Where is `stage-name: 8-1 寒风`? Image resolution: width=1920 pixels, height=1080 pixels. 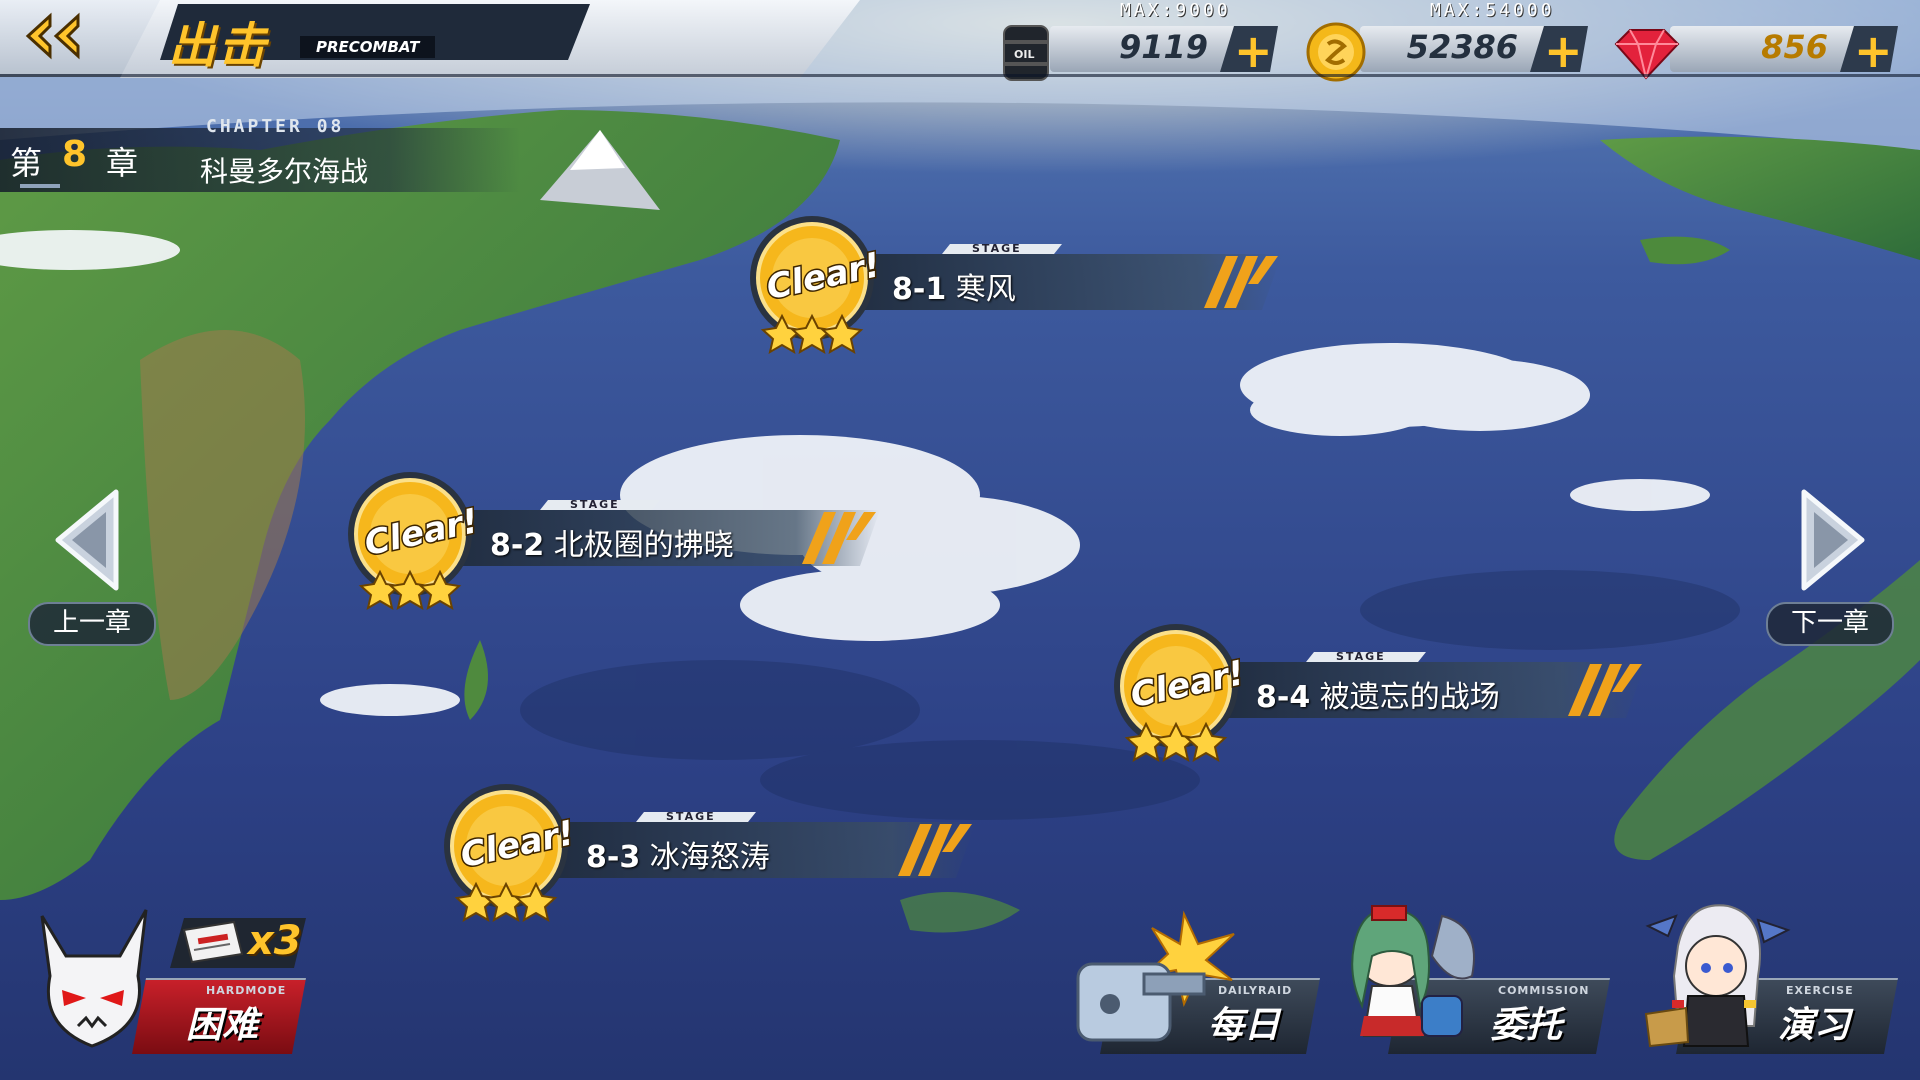 stage-name: 8-1 寒风 is located at coordinates (954, 289).